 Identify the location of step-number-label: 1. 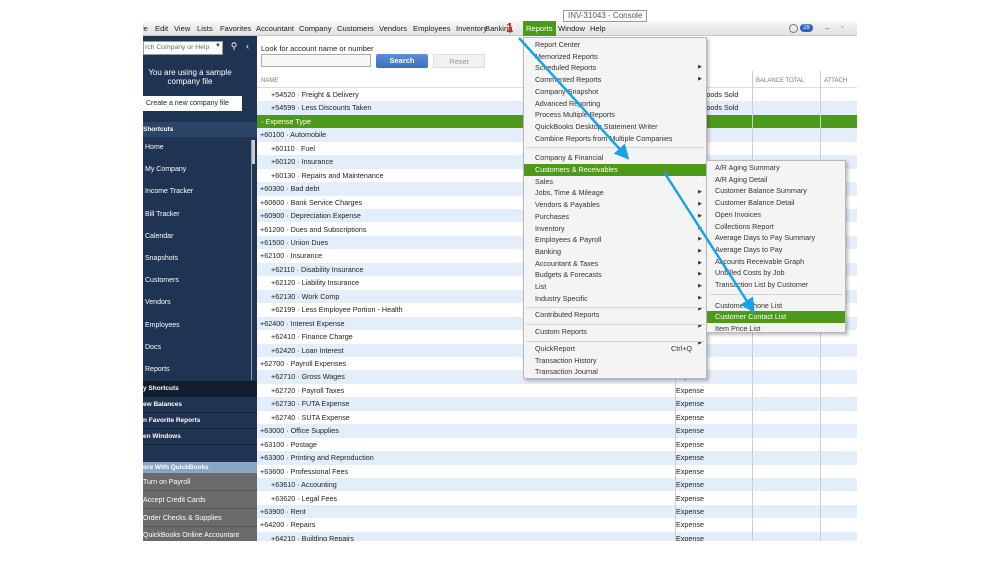
(510, 27).